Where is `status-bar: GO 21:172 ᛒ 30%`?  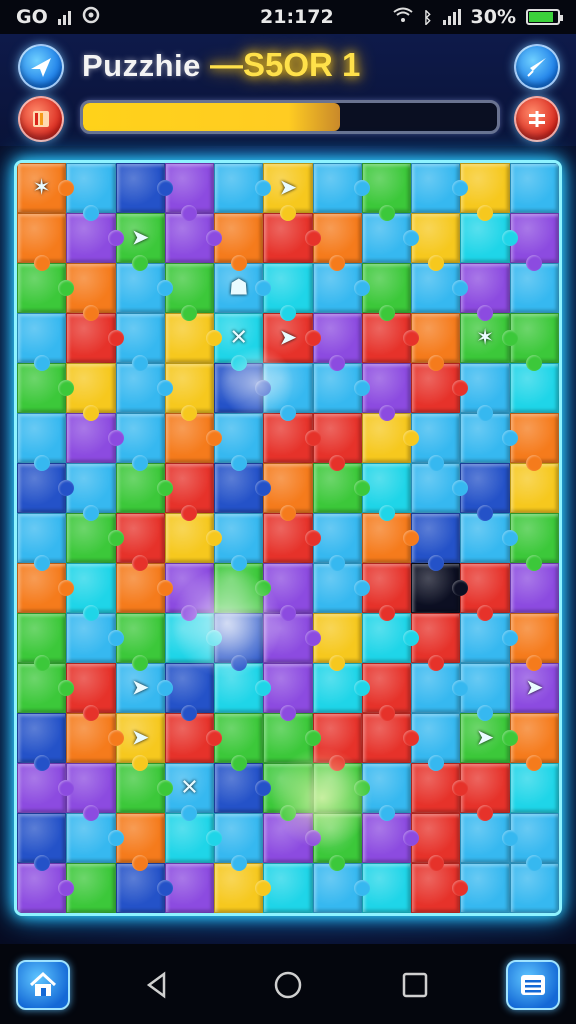 status-bar: GO 21:172 ᛒ 30% is located at coordinates (288, 17).